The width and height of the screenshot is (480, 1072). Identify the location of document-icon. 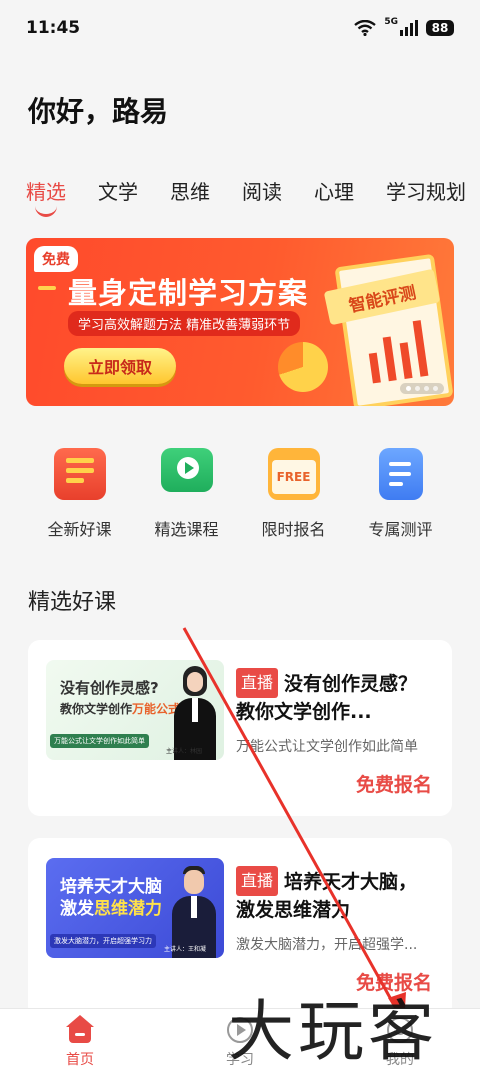
(400, 474).